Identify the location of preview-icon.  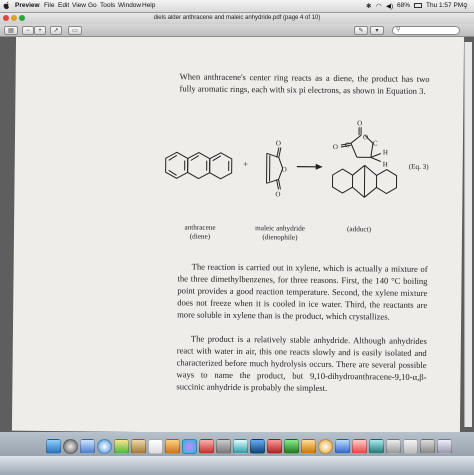
(172, 446).